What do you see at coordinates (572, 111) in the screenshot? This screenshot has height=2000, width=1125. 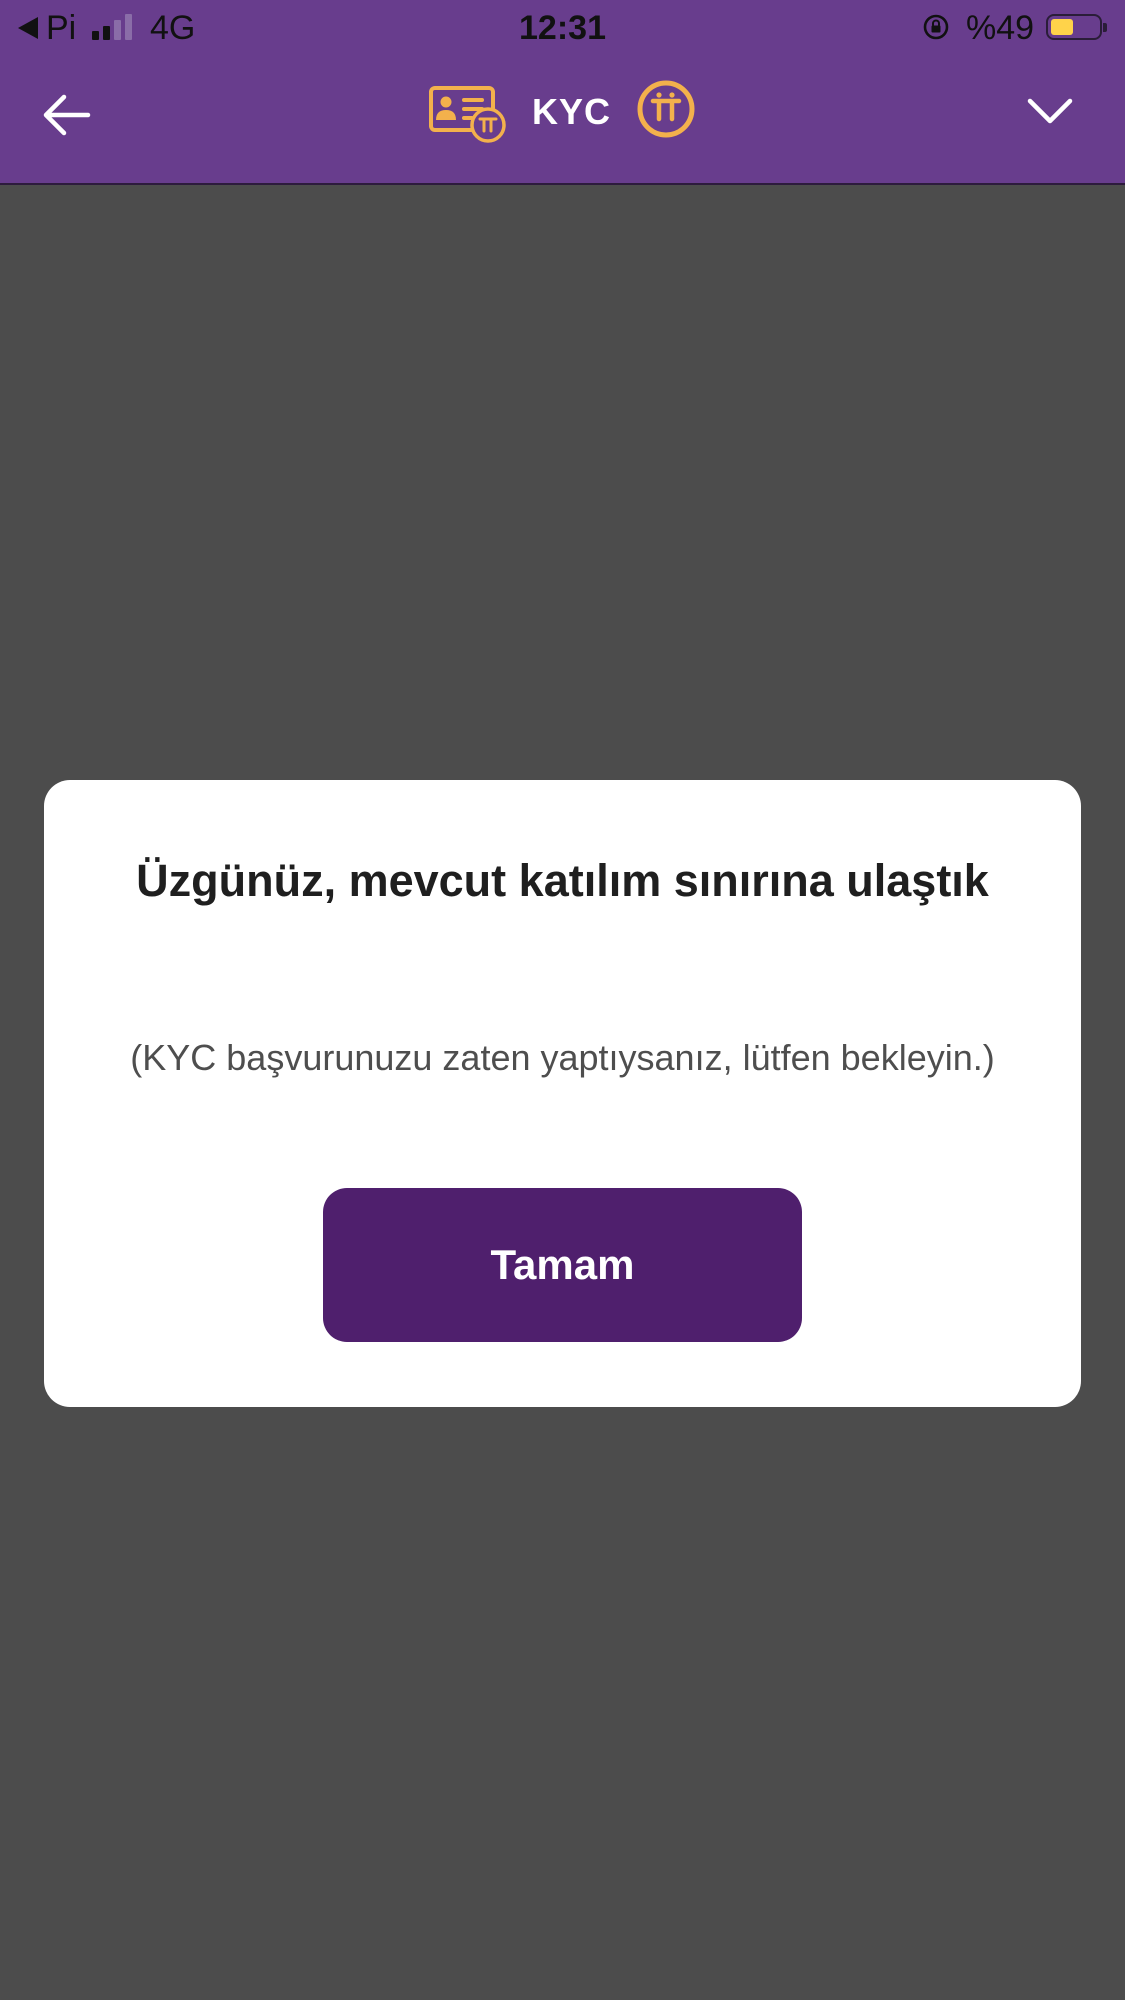 I see `page-title: KYC` at bounding box center [572, 111].